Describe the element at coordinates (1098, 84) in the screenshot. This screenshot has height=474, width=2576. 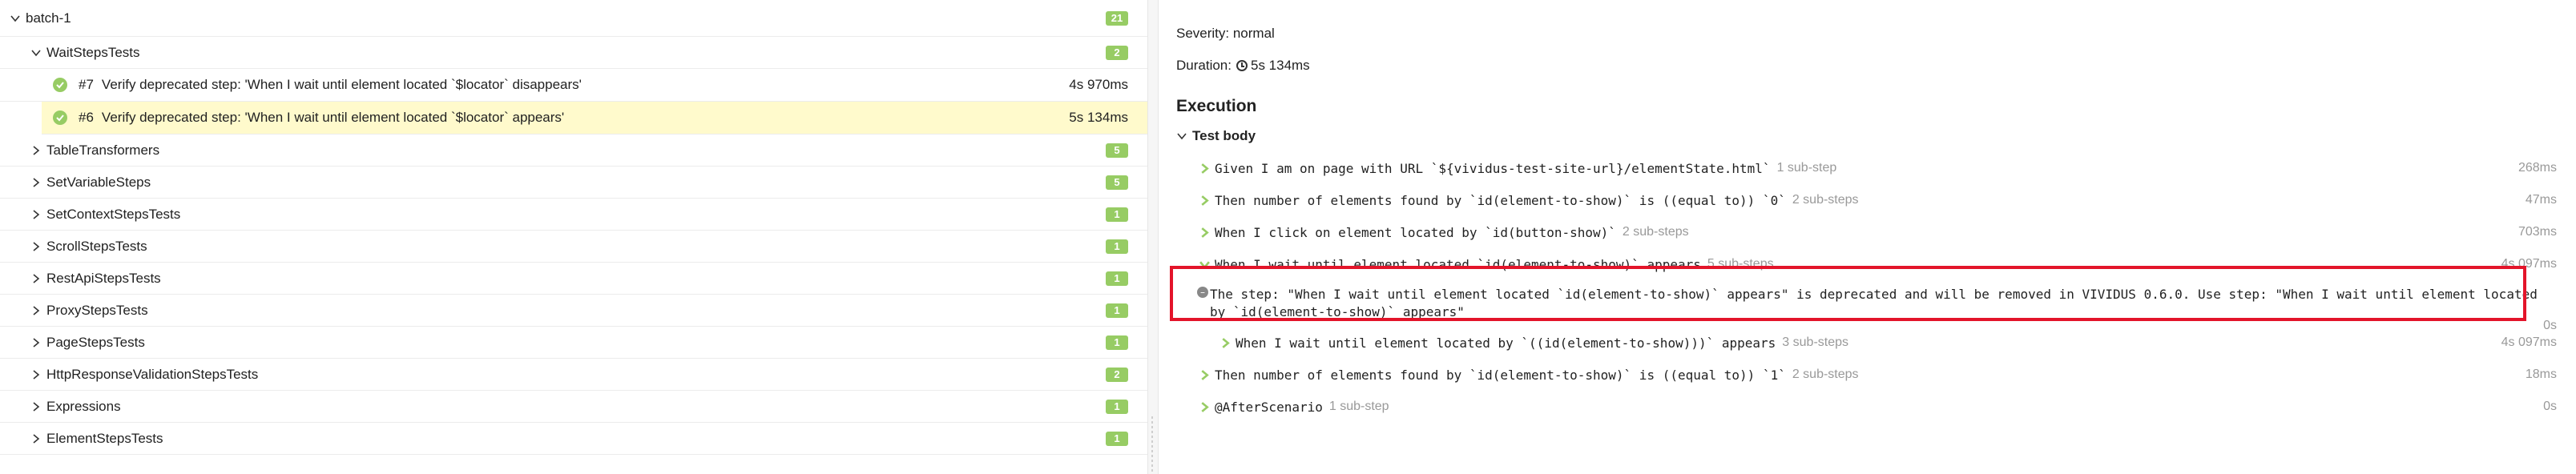
I see `test-case-duration: 4s 970ms` at that location.